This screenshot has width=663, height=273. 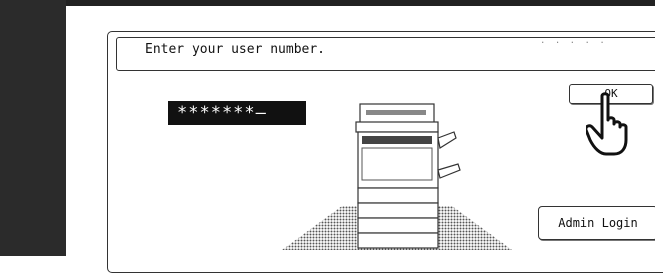 I want to click on admin-login-button: Admin Login, so click(x=598, y=223).